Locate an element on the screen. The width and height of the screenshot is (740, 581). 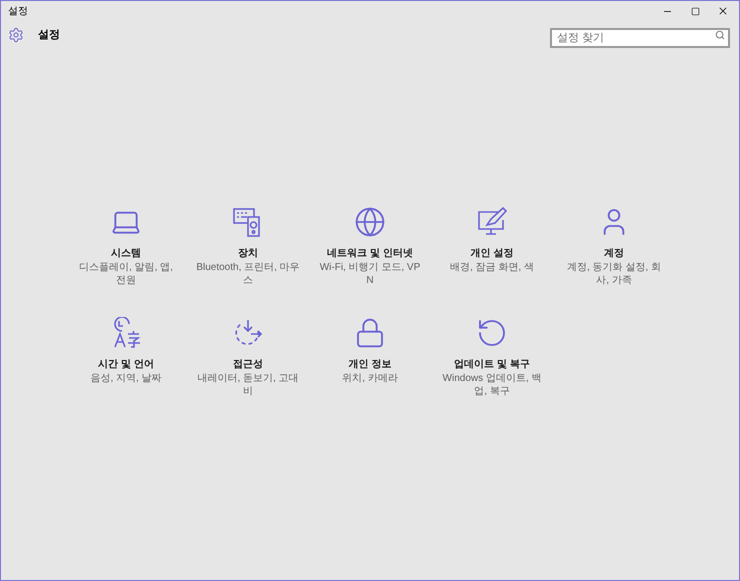
tile-description: 음성, 지역, 날짜 is located at coordinates (126, 378).